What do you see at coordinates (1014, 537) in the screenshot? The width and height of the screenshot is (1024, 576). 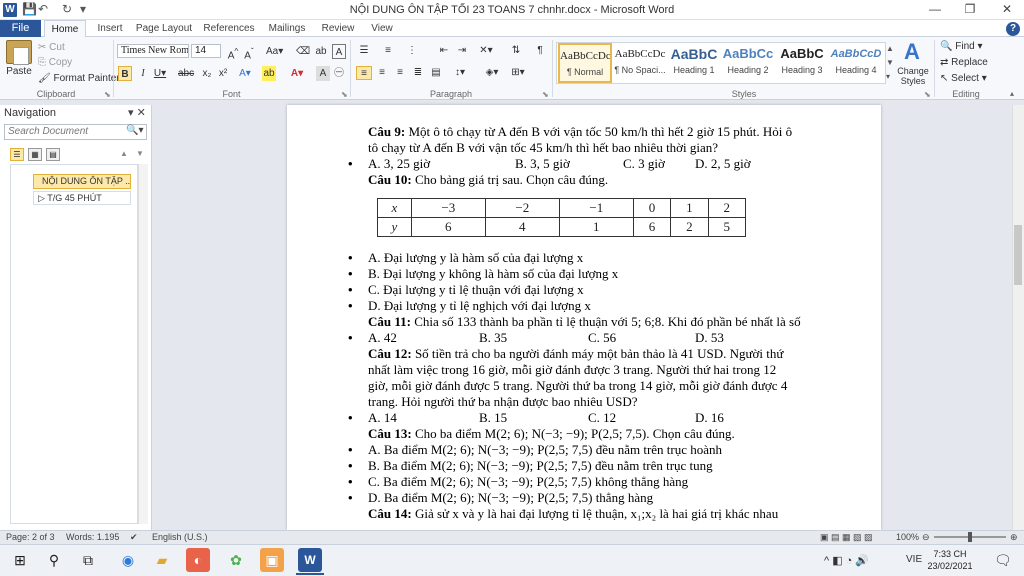 I see `zoom-in-icon: ⊕` at bounding box center [1014, 537].